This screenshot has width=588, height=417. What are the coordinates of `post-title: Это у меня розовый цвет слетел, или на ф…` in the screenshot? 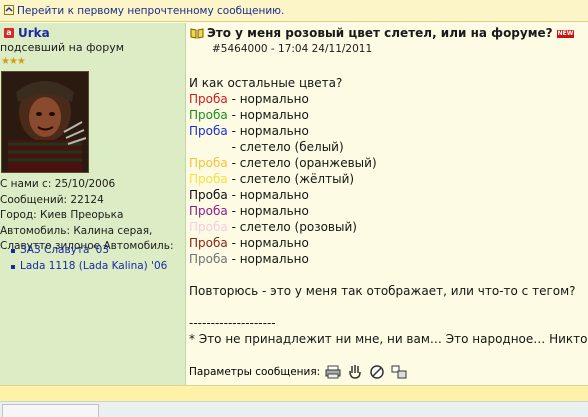 It's located at (380, 33).